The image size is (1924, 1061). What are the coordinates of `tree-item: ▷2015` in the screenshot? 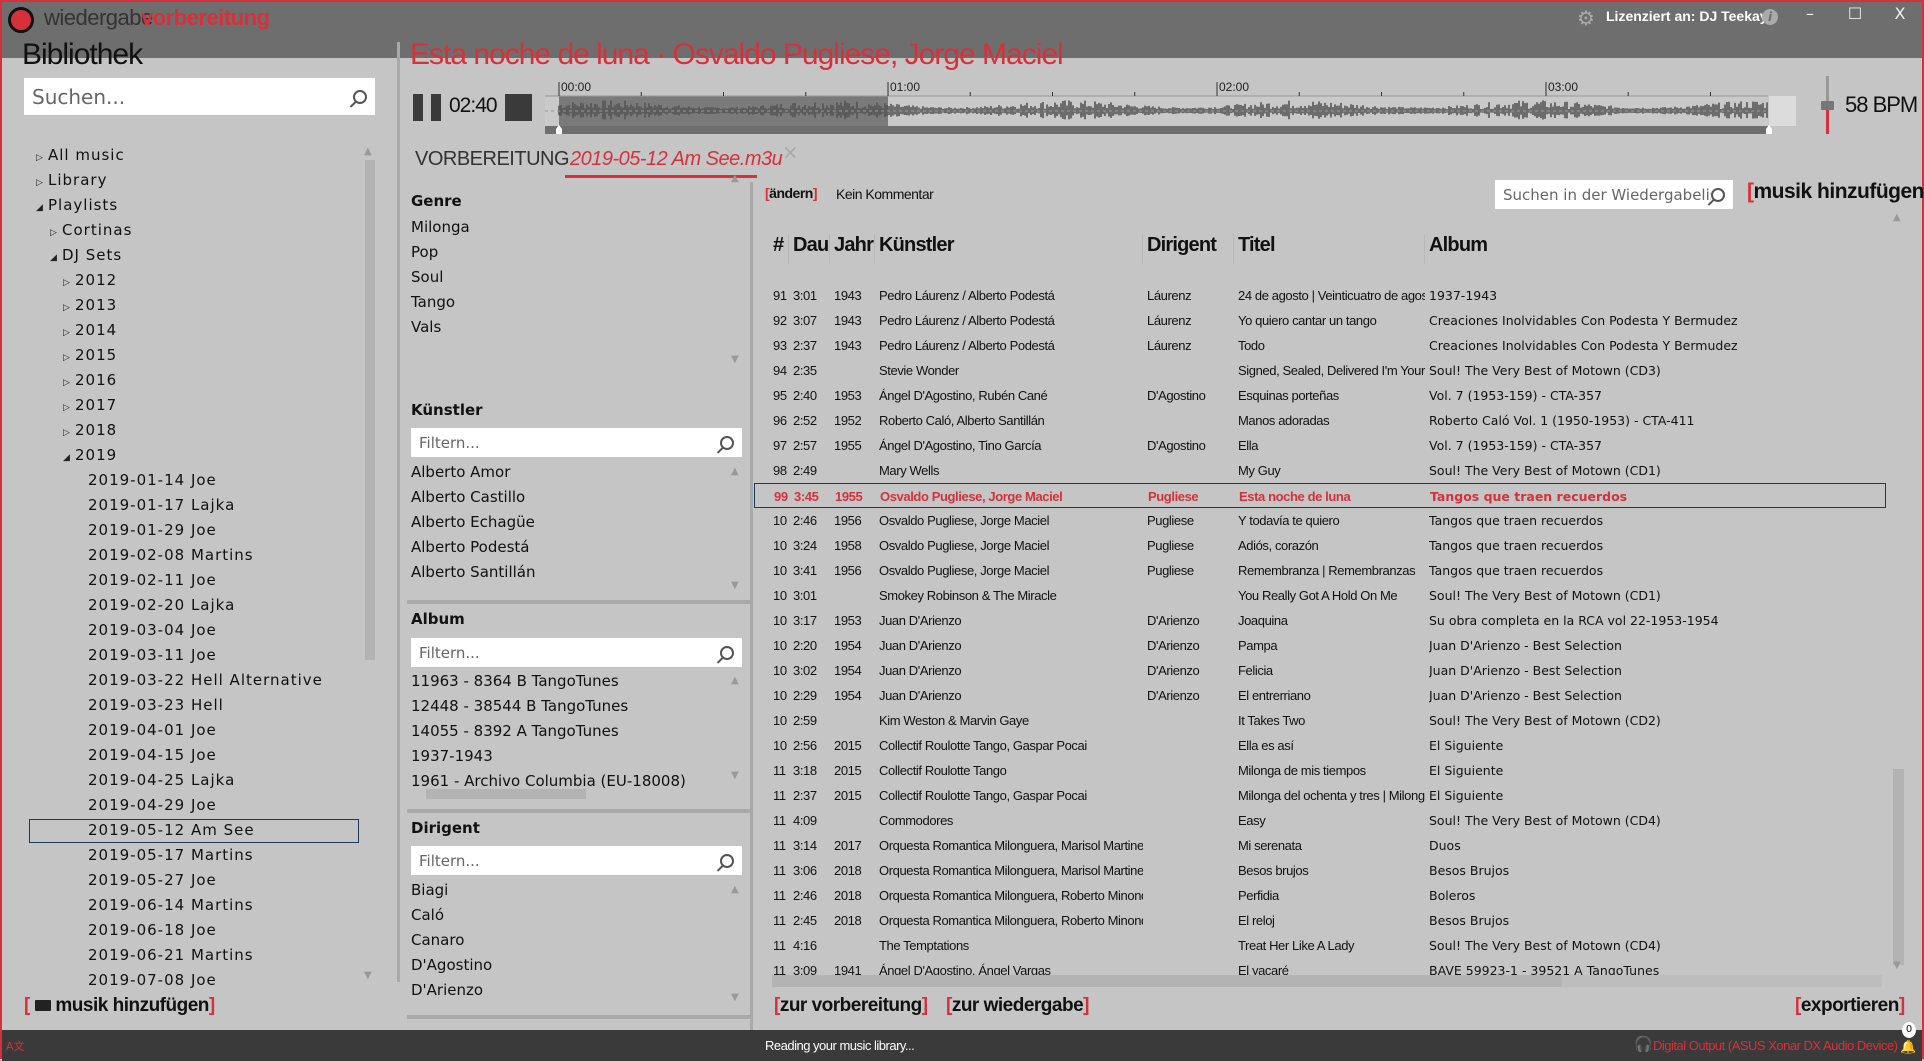 It's located at (90, 355).